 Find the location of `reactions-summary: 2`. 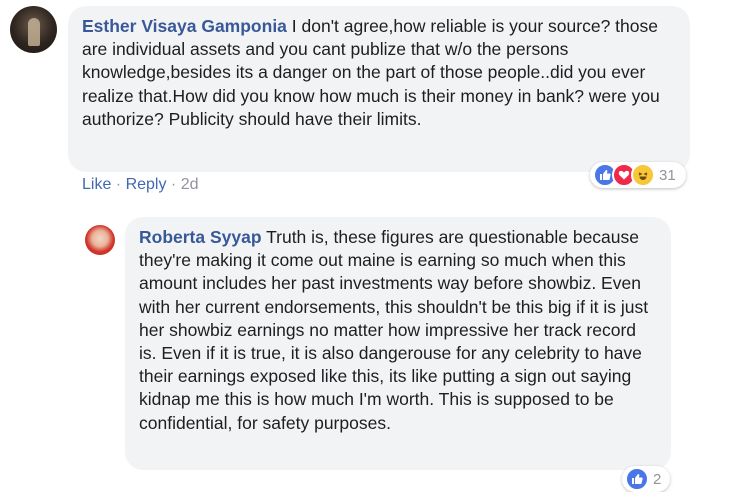

reactions-summary: 2 is located at coordinates (646, 479).